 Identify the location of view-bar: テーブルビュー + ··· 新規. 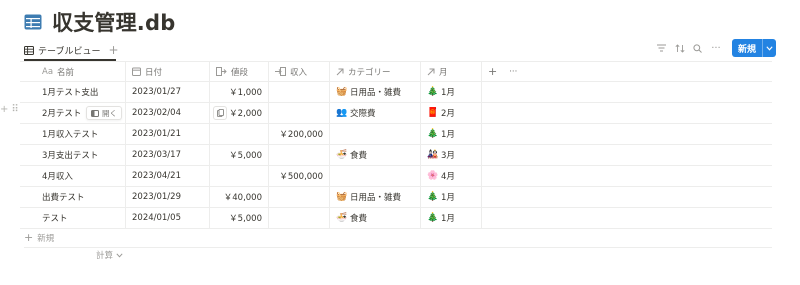
(400, 48).